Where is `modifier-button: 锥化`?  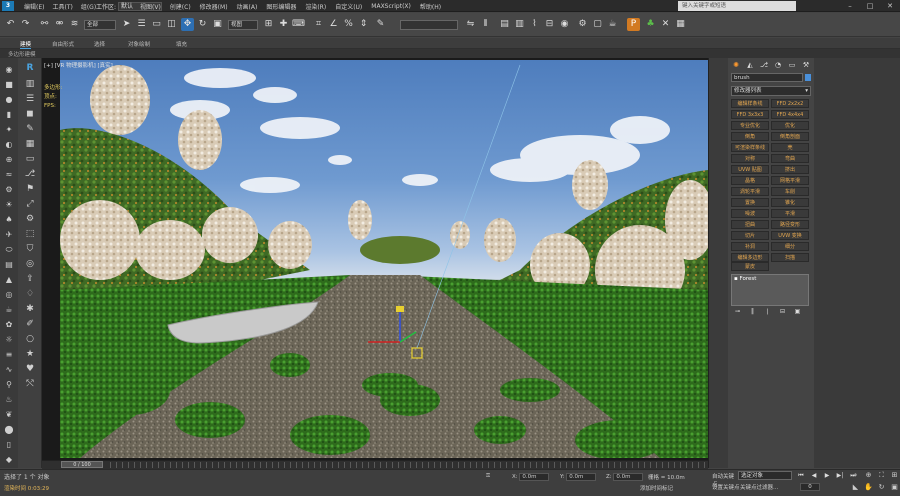 modifier-button: 锥化 is located at coordinates (790, 202).